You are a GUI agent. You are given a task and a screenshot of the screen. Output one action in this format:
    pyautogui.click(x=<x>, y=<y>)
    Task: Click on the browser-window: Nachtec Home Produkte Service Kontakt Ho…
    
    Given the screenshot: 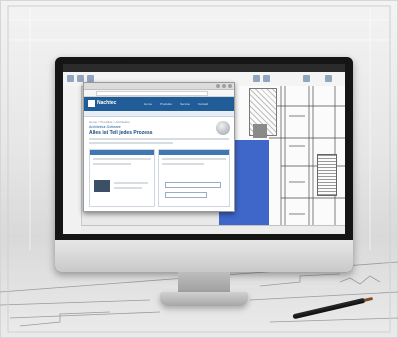 What is the action you would take?
    pyautogui.click(x=159, y=147)
    